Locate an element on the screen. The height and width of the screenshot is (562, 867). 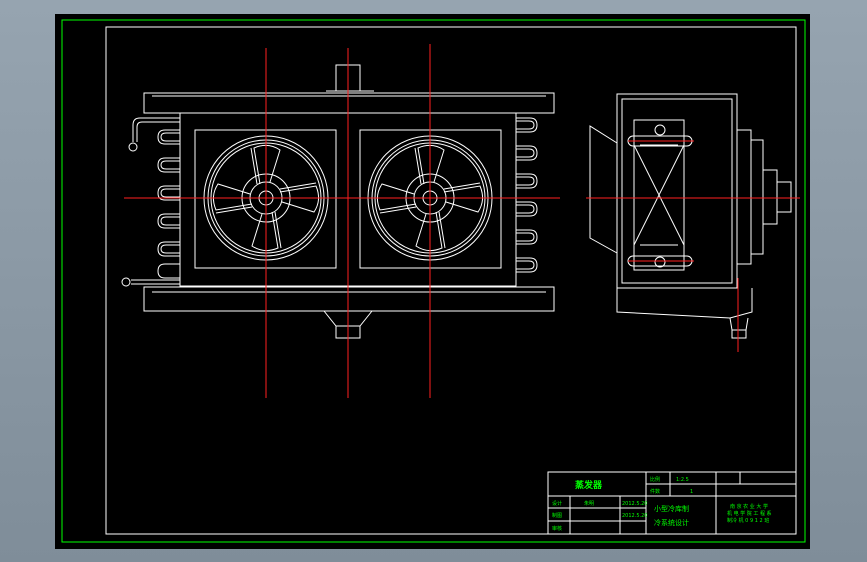
project-title-line1: 小型冷库制 is located at coordinates (671, 508).